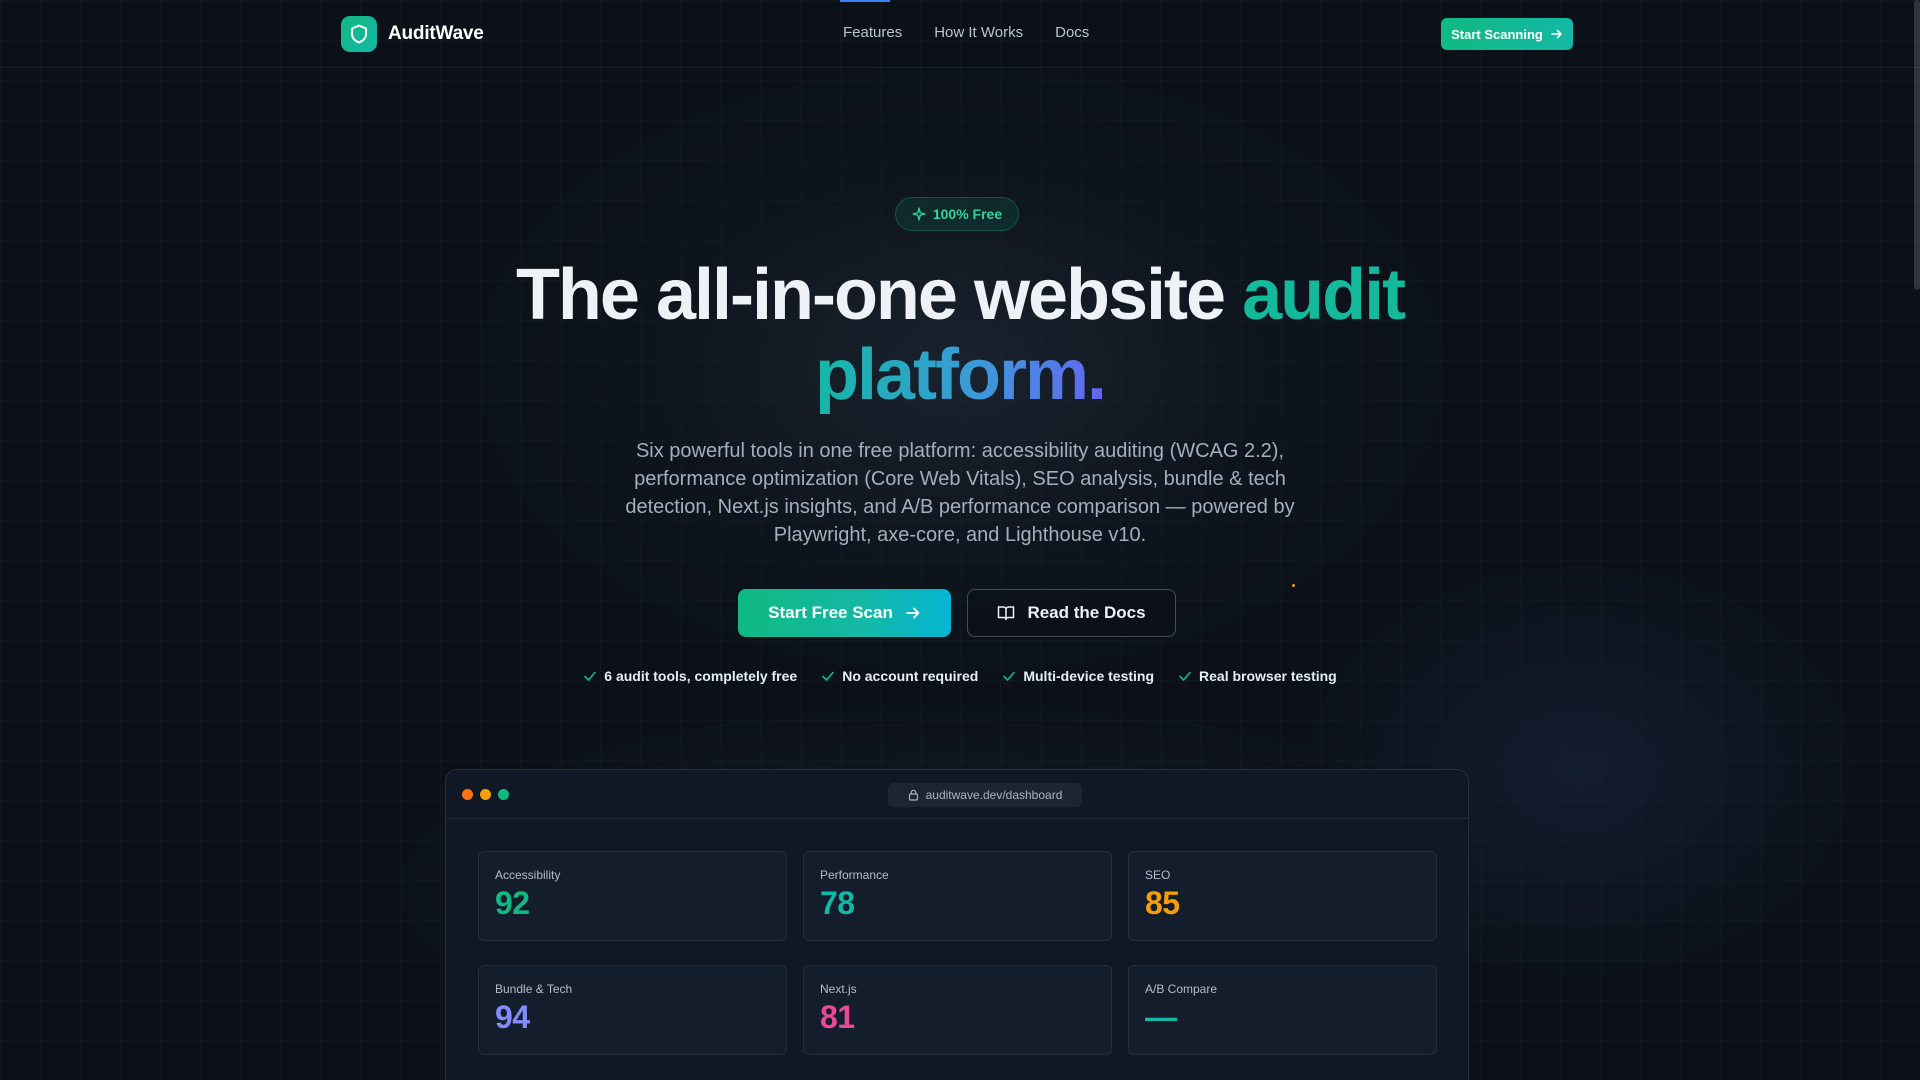  I want to click on score-card-label: SEO, so click(1158, 875).